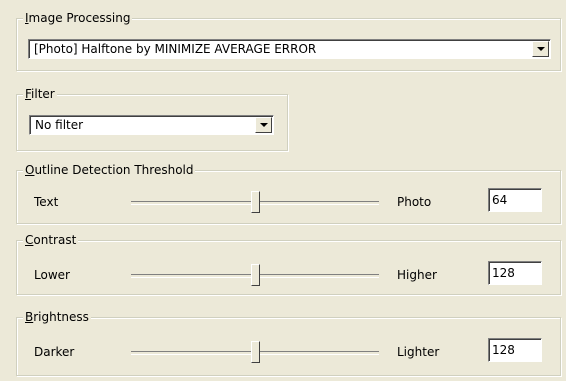 The width and height of the screenshot is (566, 381). I want to click on outline-threshold-legend: Outline Detection Threshold, so click(109, 170).